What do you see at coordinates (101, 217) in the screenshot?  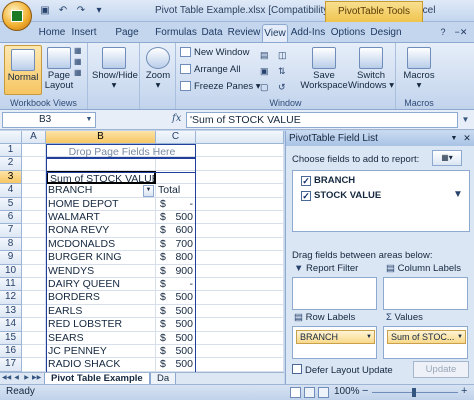 I see `branch-name: WALMART` at bounding box center [101, 217].